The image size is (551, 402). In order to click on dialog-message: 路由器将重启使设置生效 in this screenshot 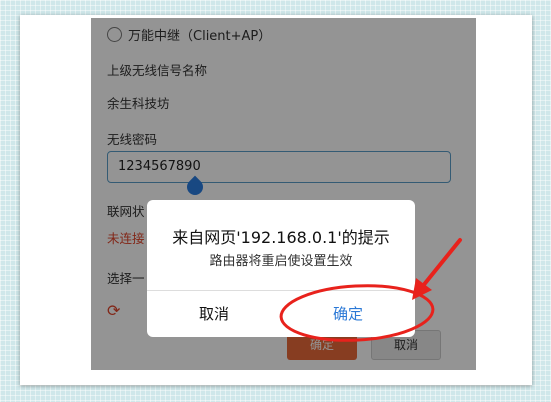, I will do `click(281, 261)`.